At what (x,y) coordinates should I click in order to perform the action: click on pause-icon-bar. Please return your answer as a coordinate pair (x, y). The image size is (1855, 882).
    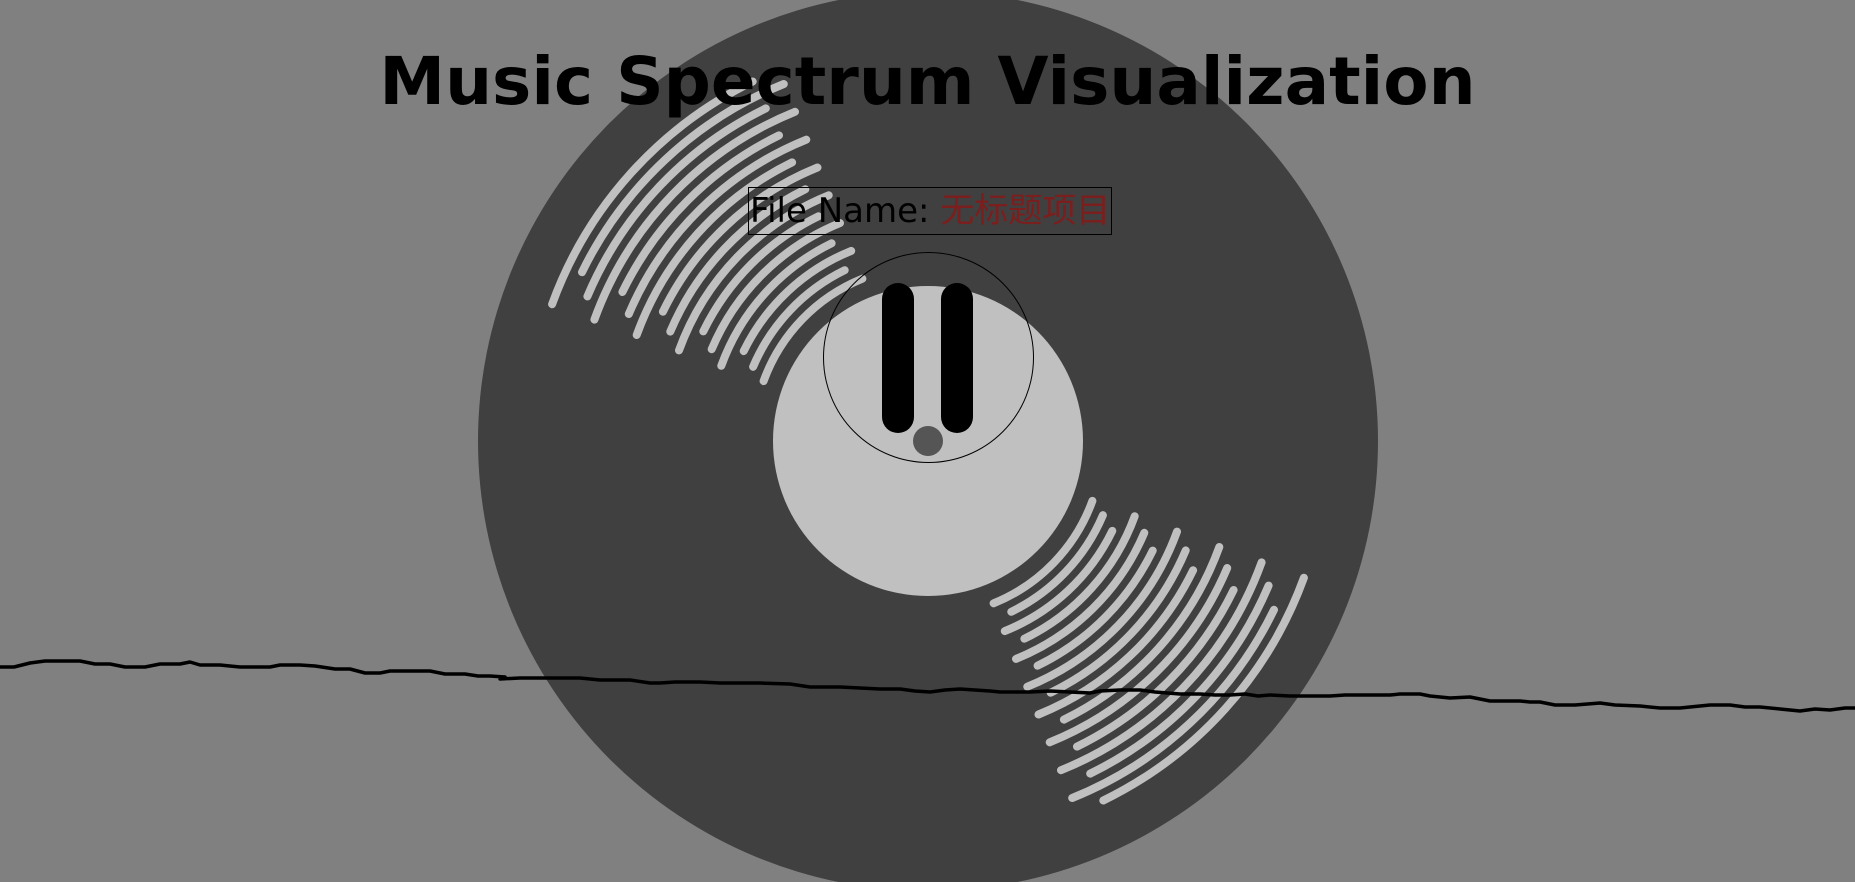
    Looking at the image, I should click on (957, 358).